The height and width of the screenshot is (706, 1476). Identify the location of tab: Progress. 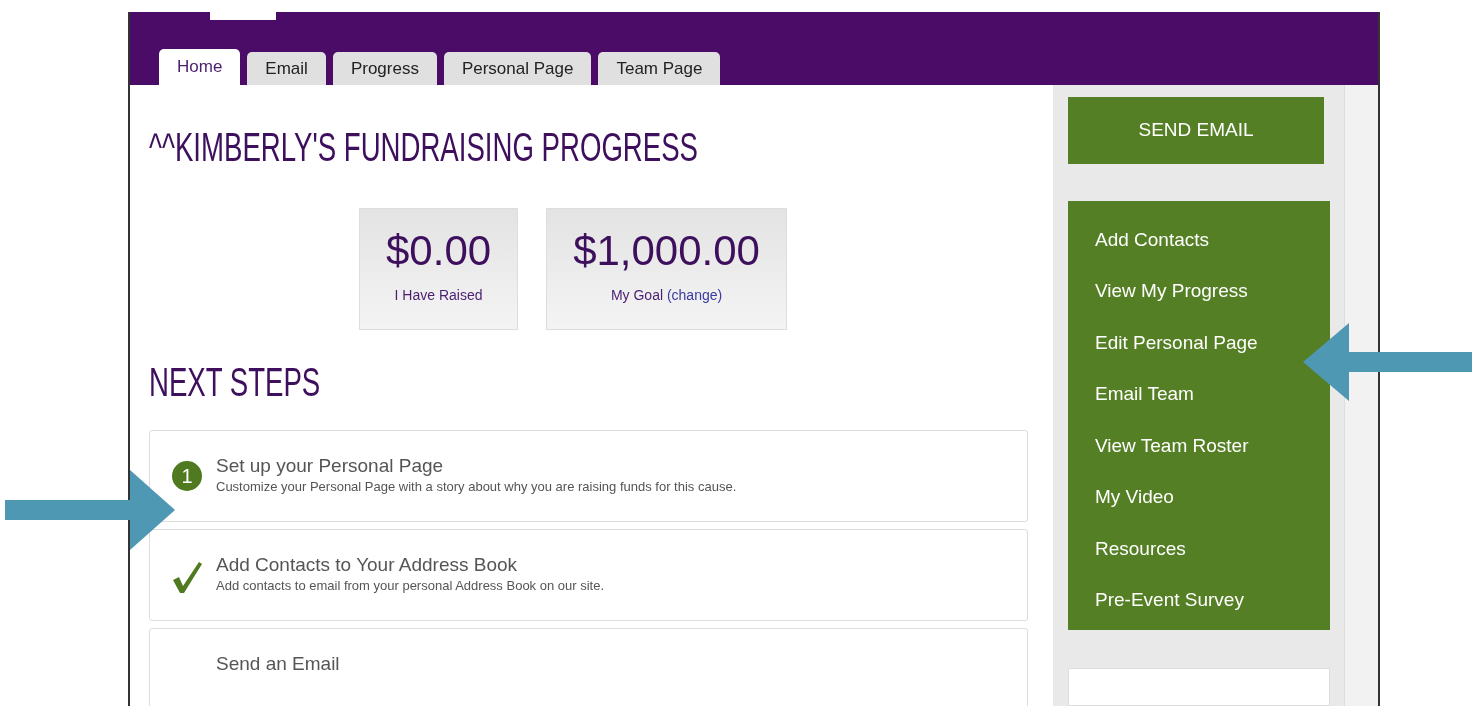
(384, 68).